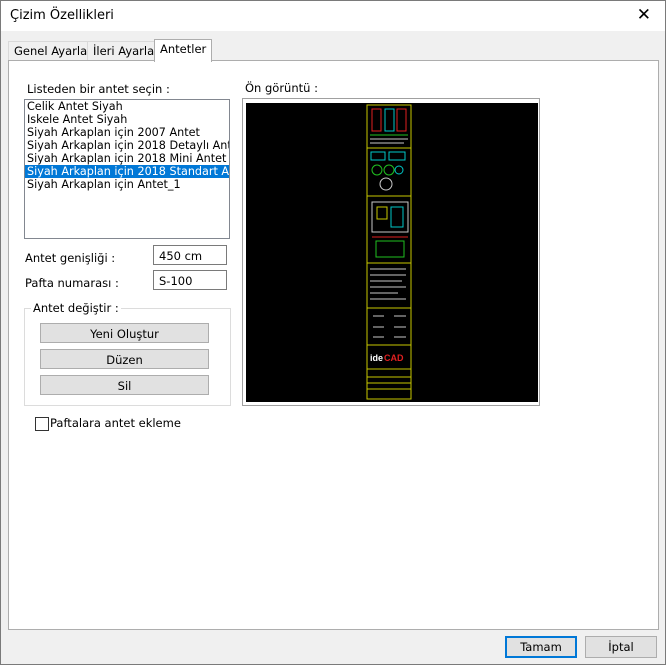  I want to click on list-item: Siyah Arkaplan için 2007 Antet, so click(127, 132).